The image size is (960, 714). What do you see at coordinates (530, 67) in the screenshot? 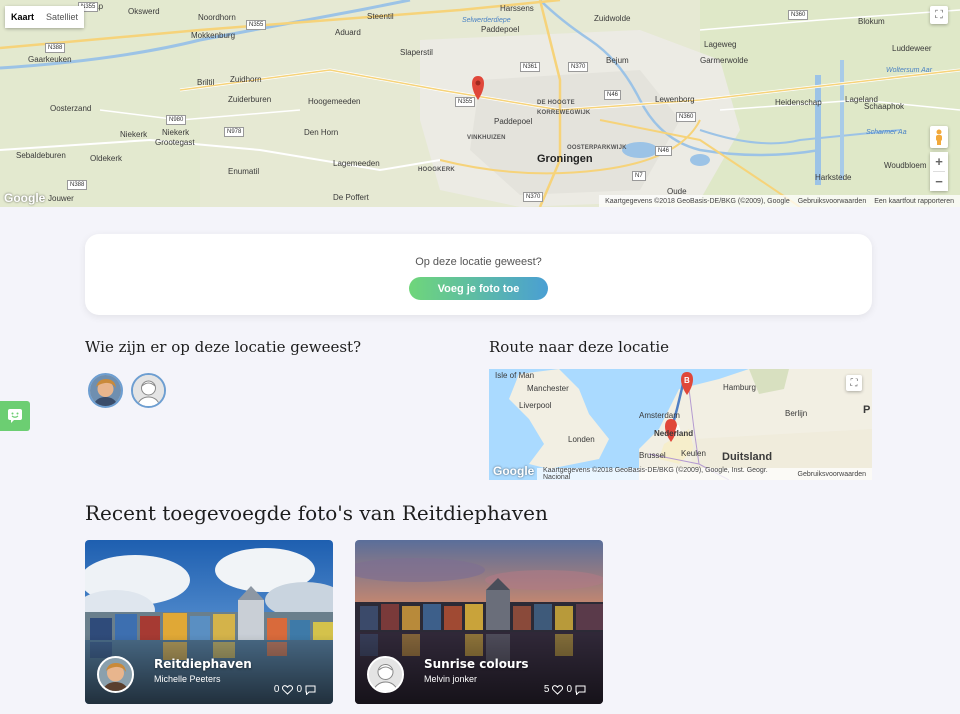
I see `road-shield: N361` at bounding box center [530, 67].